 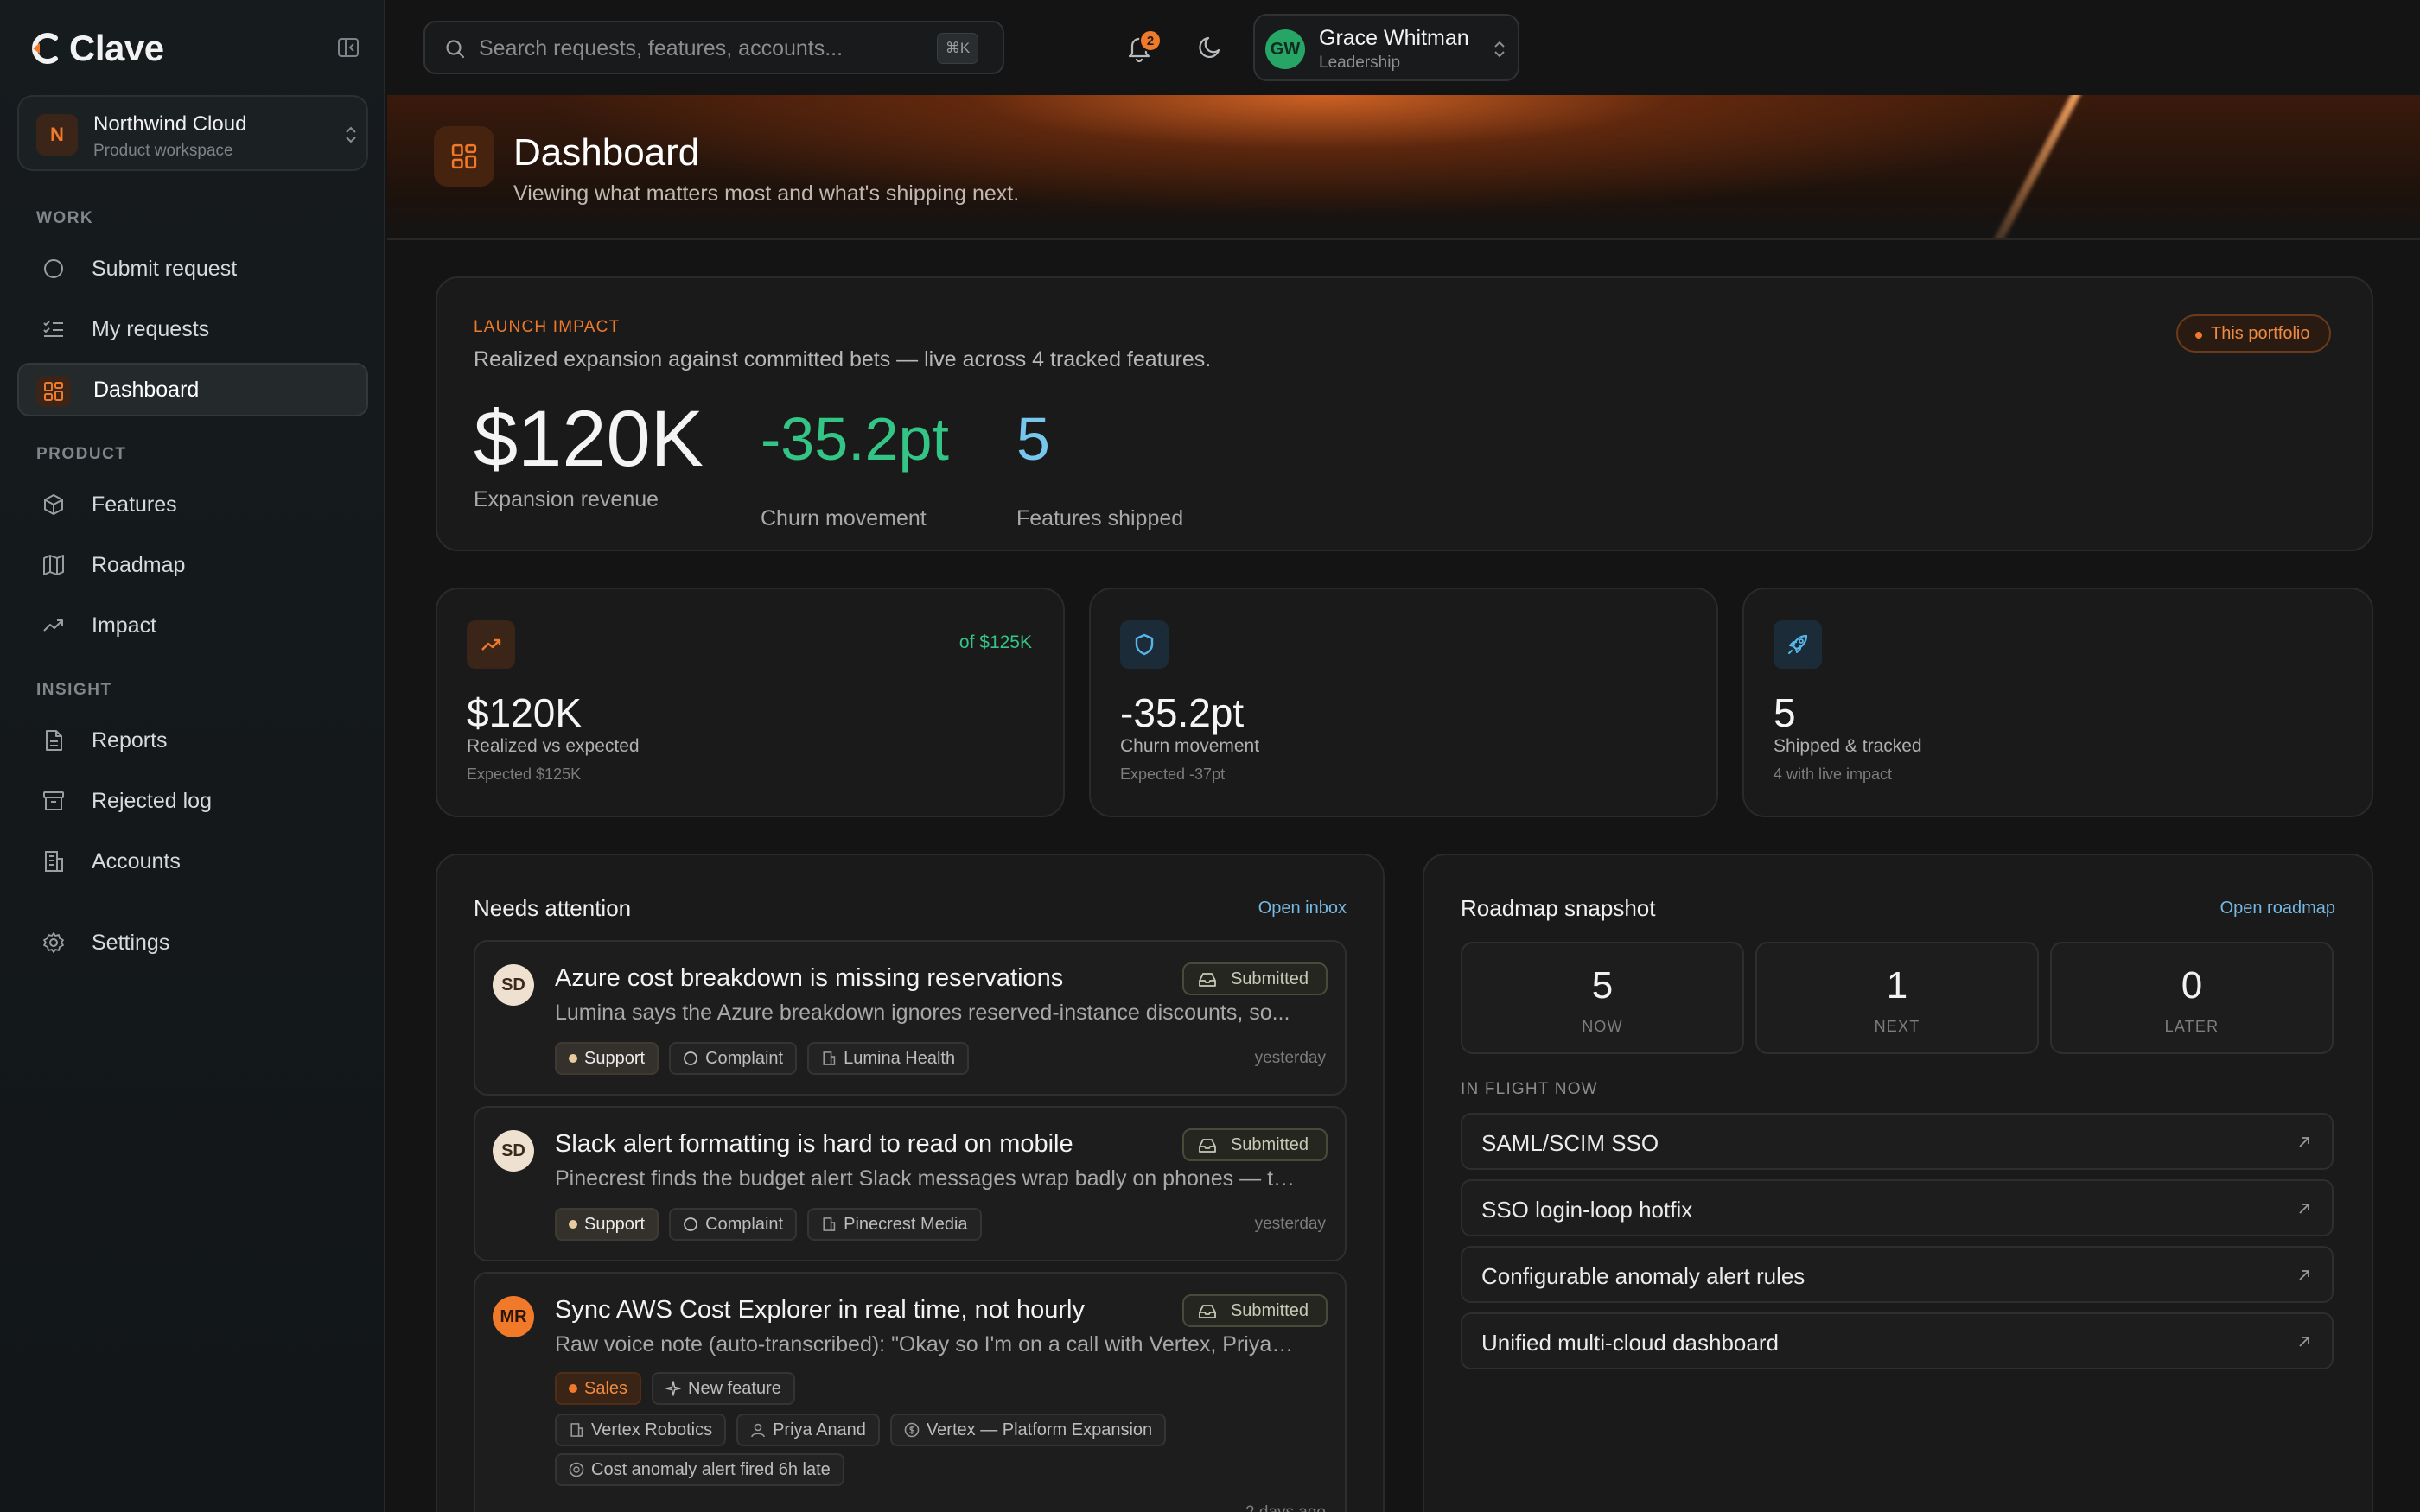 What do you see at coordinates (1394, 38) in the screenshot?
I see `user-name: Grace Whitman` at bounding box center [1394, 38].